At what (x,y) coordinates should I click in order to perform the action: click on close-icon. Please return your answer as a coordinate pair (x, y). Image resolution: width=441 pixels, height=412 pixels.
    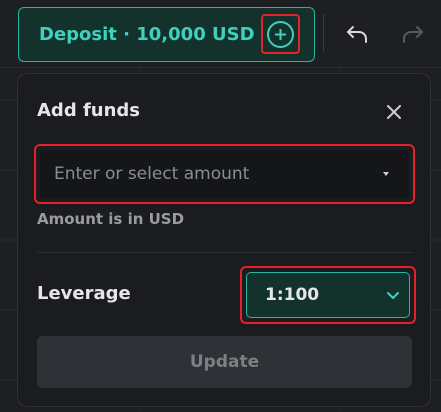
    Looking at the image, I should click on (394, 112).